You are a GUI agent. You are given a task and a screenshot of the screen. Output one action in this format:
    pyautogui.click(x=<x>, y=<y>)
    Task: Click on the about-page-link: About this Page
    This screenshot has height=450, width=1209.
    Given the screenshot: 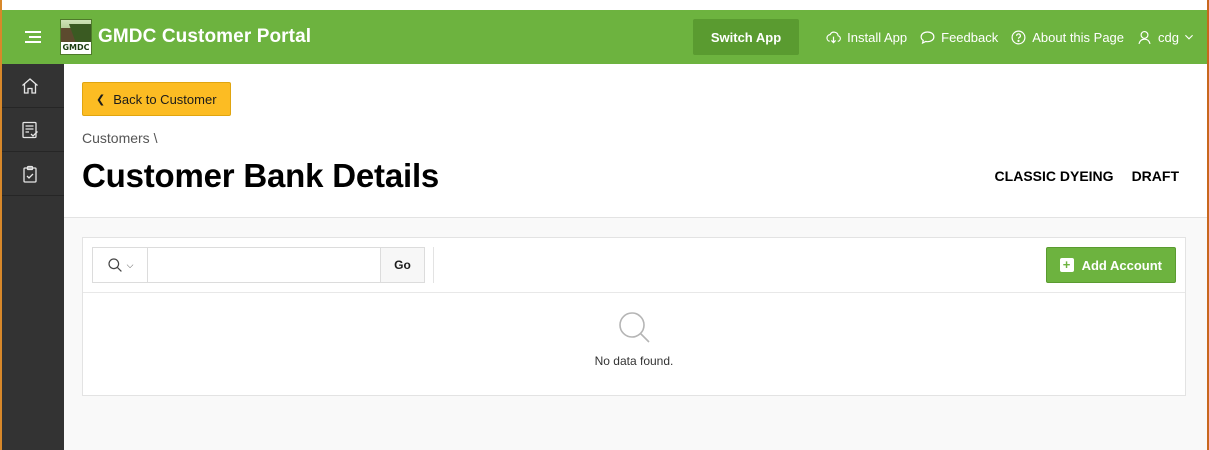 What is the action you would take?
    pyautogui.click(x=1067, y=37)
    